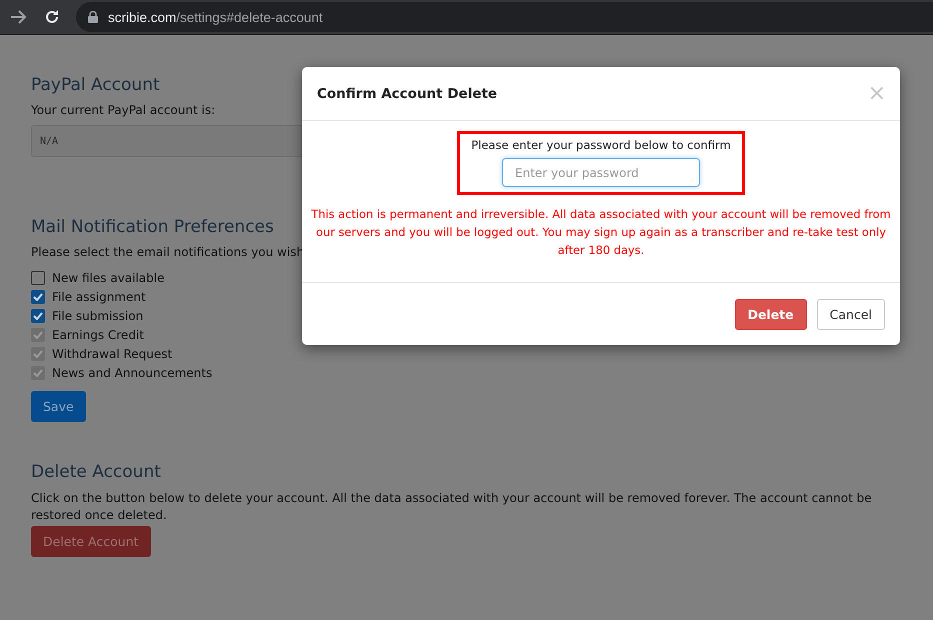 The image size is (933, 620). What do you see at coordinates (95, 85) in the screenshot?
I see `section-heading: PayPal Account` at bounding box center [95, 85].